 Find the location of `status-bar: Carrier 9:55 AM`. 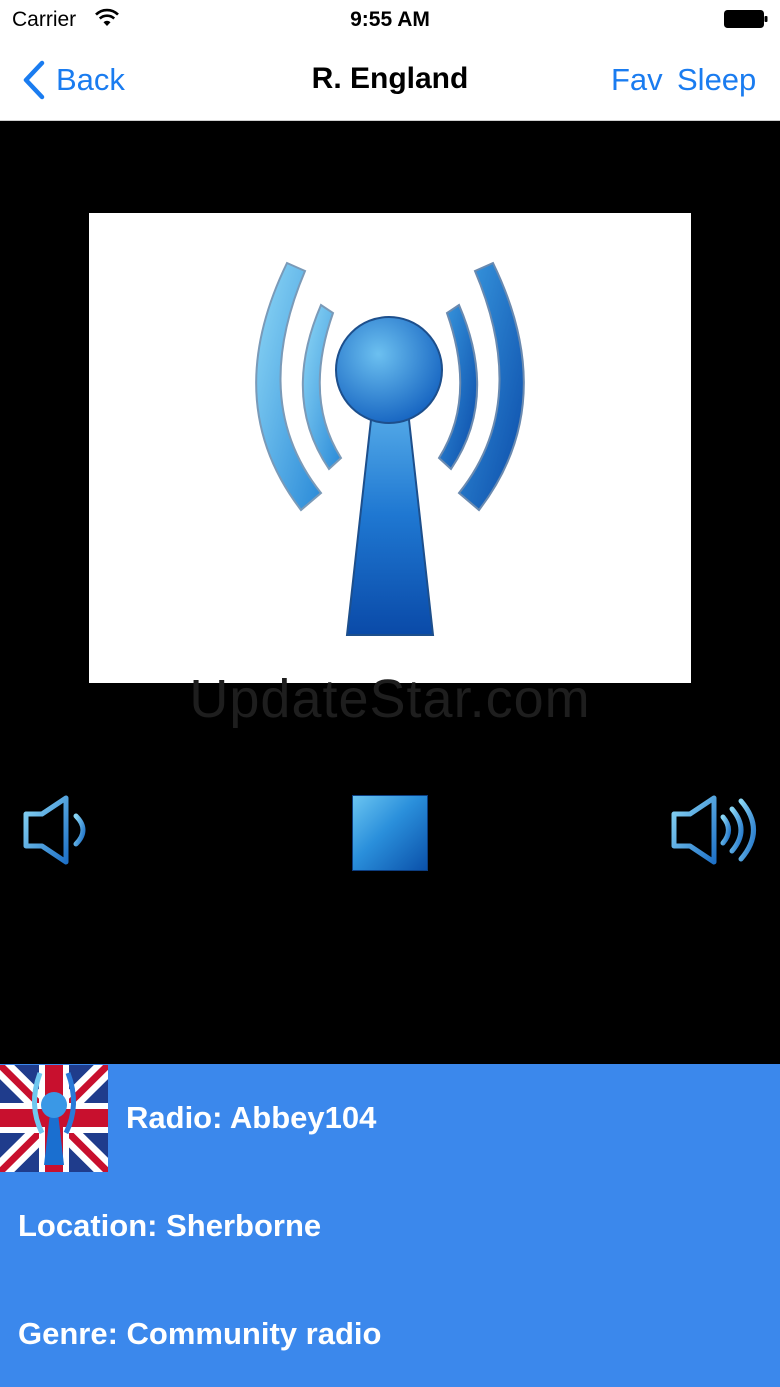

status-bar: Carrier 9:55 AM is located at coordinates (390, 20).